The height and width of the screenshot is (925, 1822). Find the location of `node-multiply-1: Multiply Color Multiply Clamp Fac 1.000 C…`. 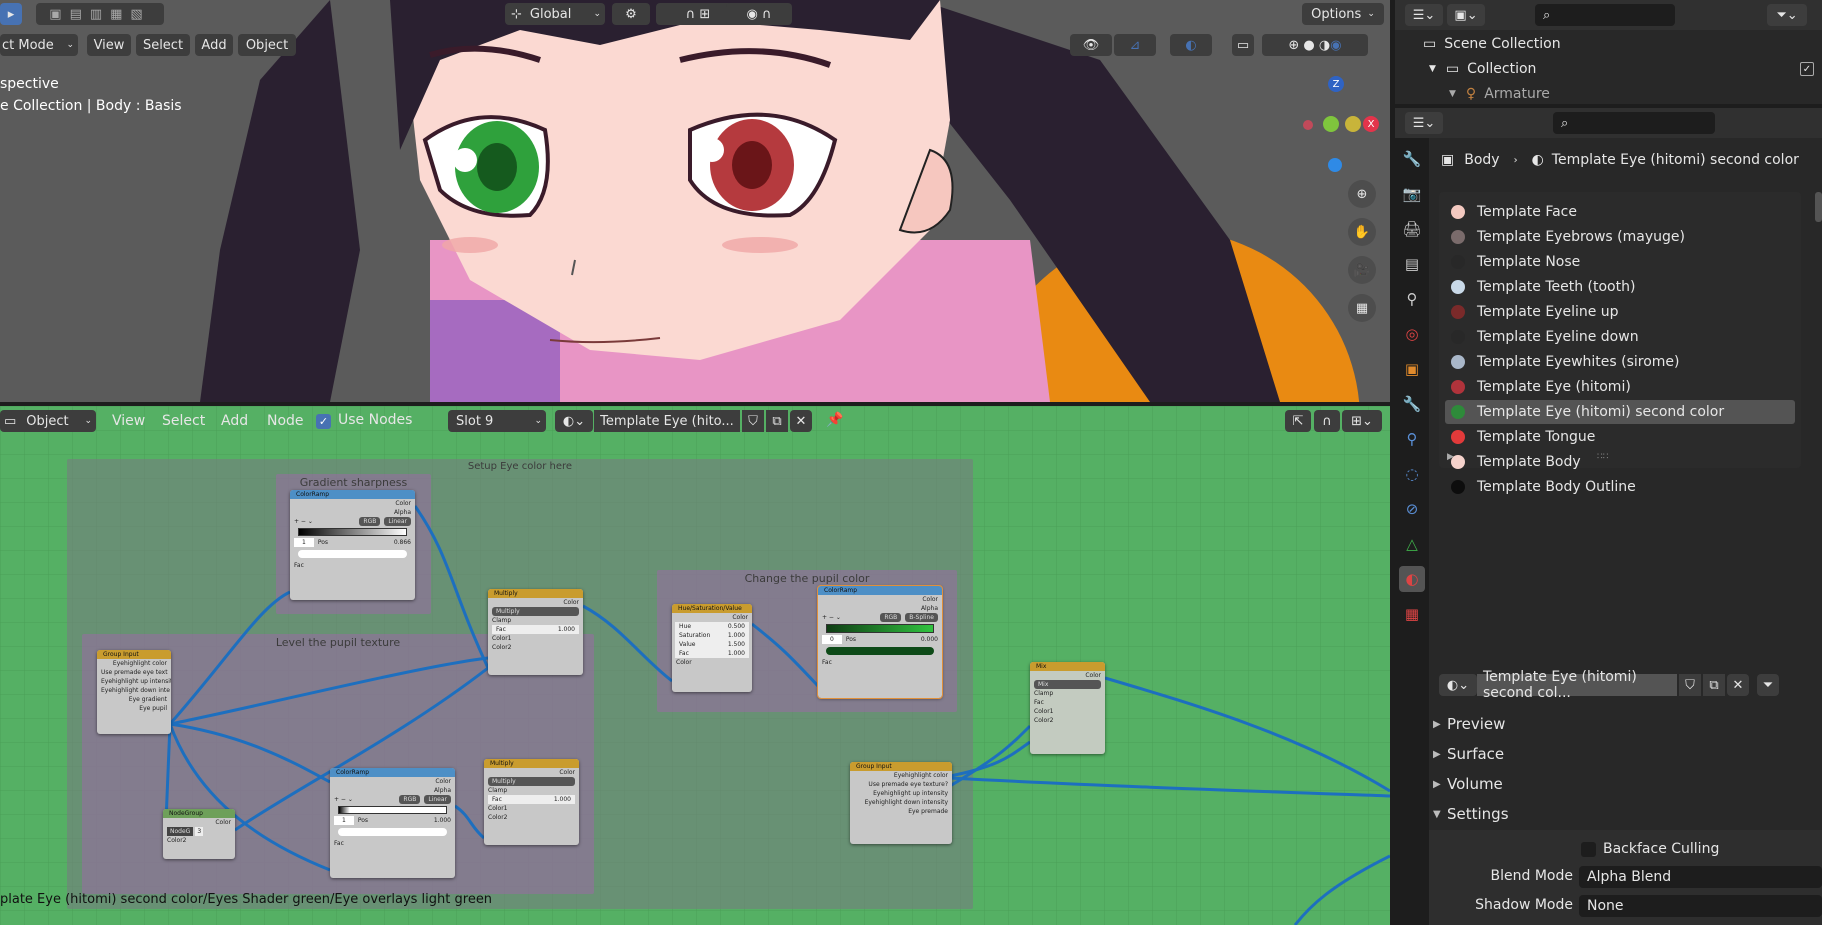

node-multiply-1: Multiply Color Multiply Clamp Fac 1.000 C… is located at coordinates (535, 632).